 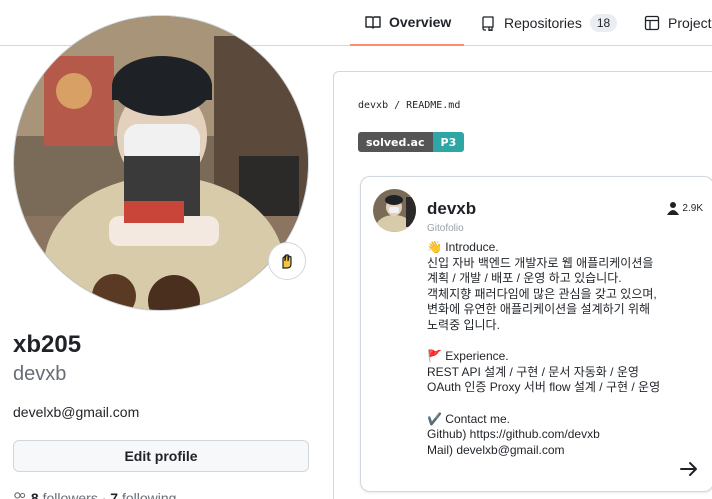 What do you see at coordinates (114, 494) in the screenshot?
I see `following-count: 7` at bounding box center [114, 494].